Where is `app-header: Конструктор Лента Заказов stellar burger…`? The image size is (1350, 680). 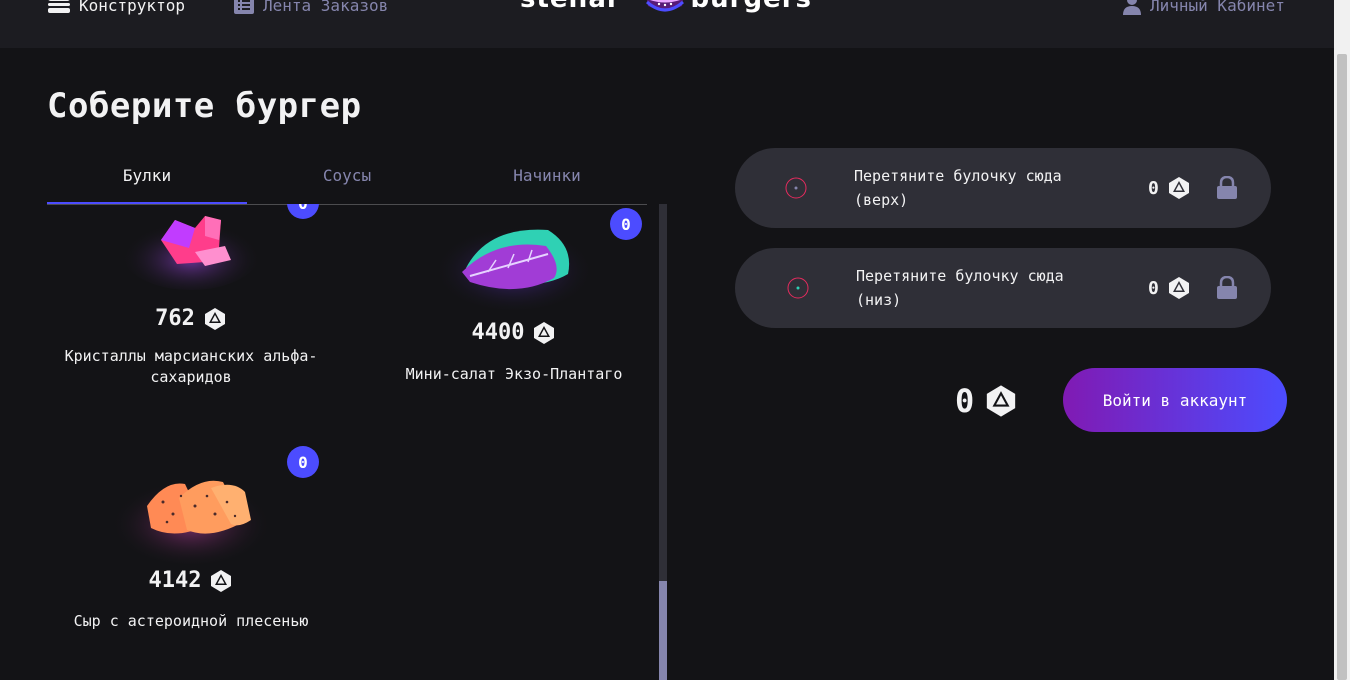
app-header: Конструктор Лента Заказов stellar burger… is located at coordinates (667, 24).